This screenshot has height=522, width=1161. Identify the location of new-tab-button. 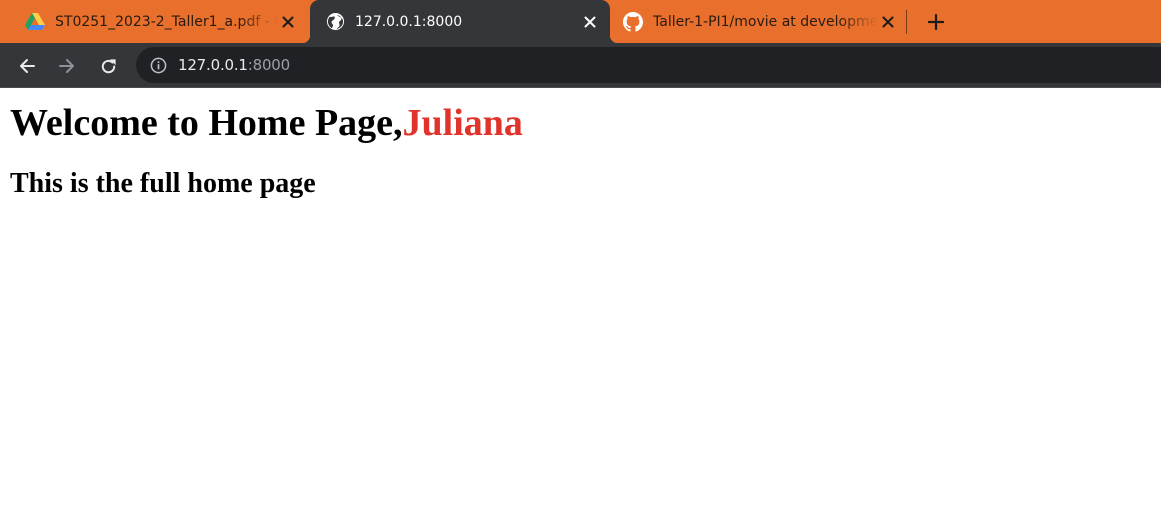
(935, 21).